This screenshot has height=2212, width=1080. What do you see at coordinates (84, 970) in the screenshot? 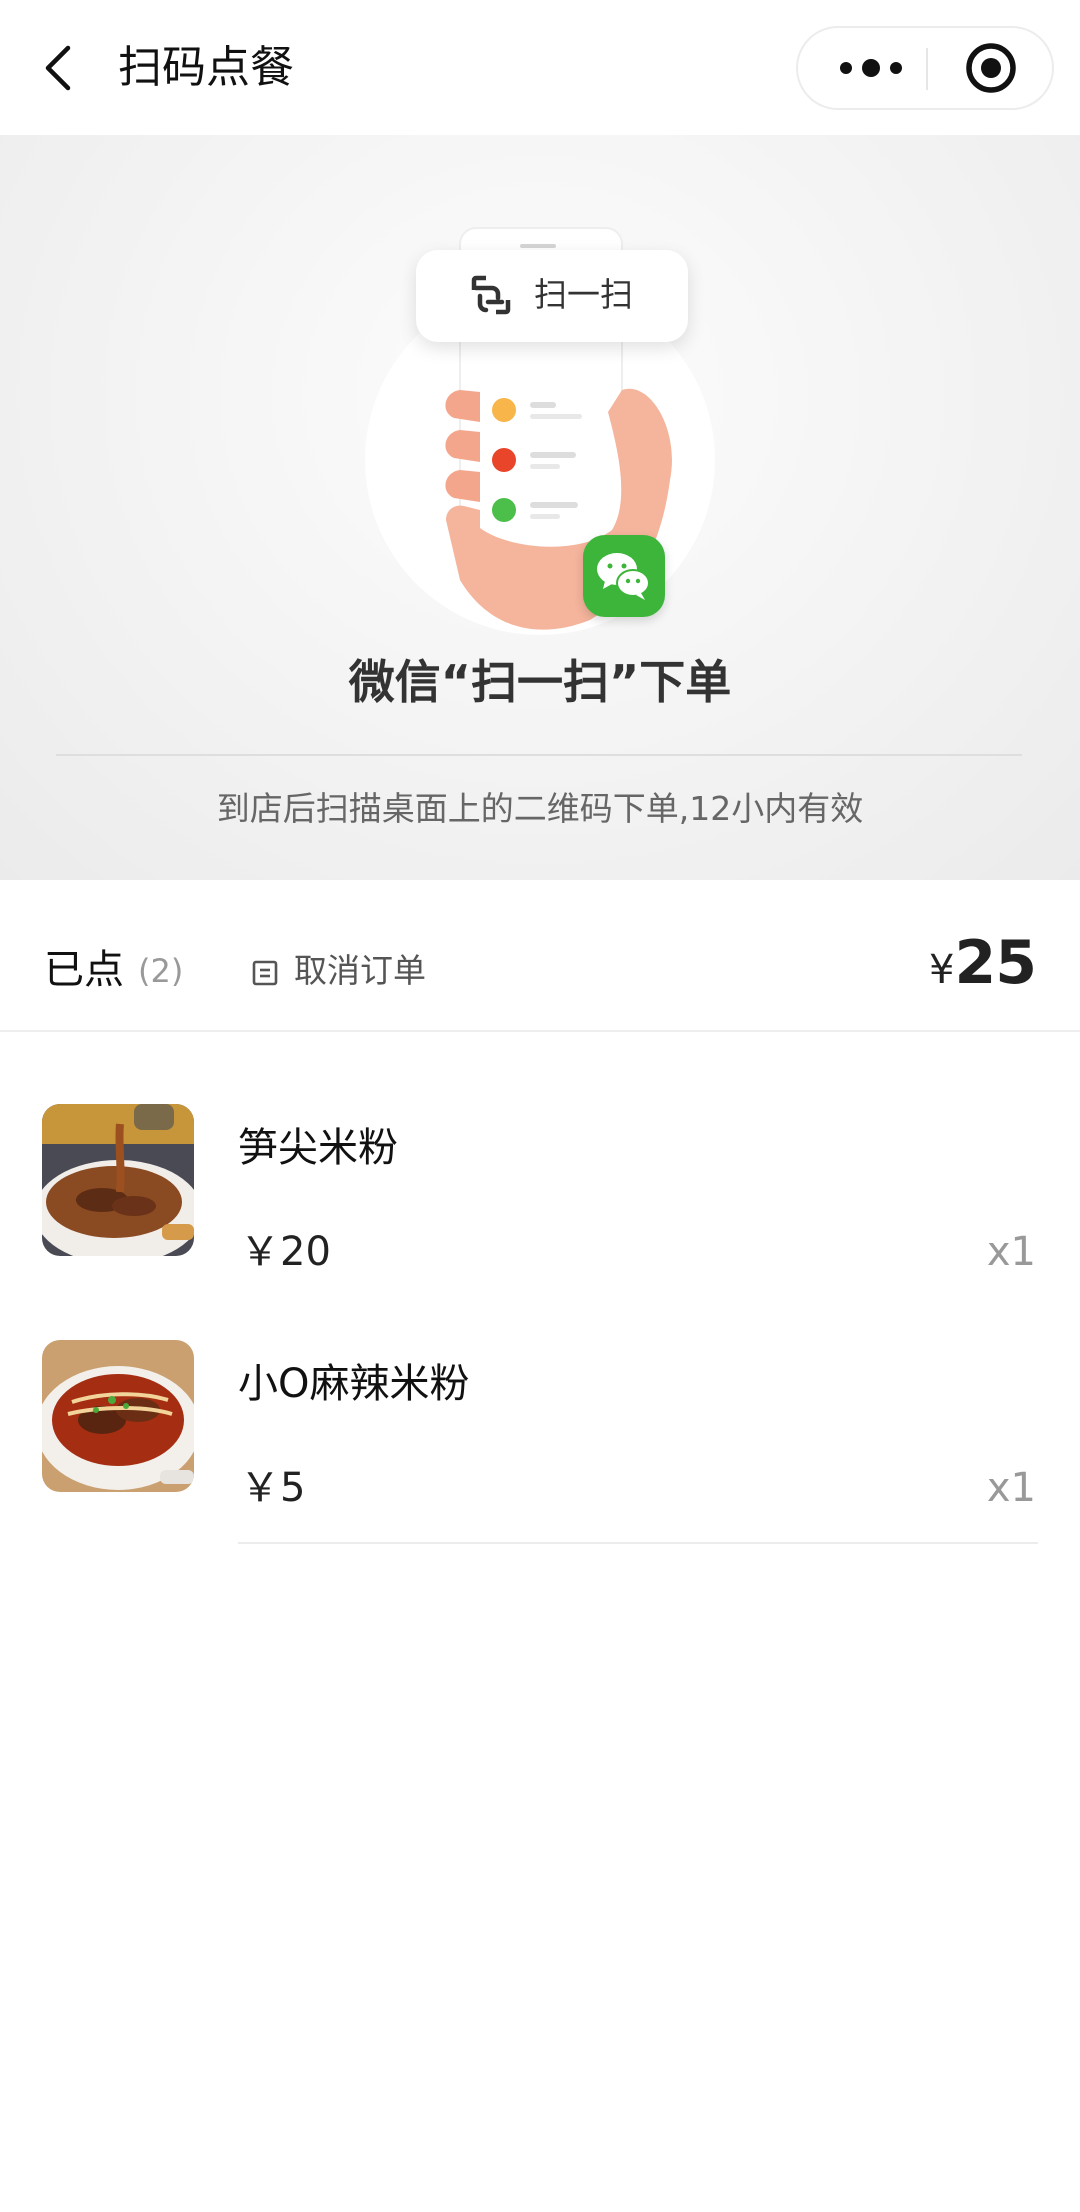
I see `ordered-label: 已点` at bounding box center [84, 970].